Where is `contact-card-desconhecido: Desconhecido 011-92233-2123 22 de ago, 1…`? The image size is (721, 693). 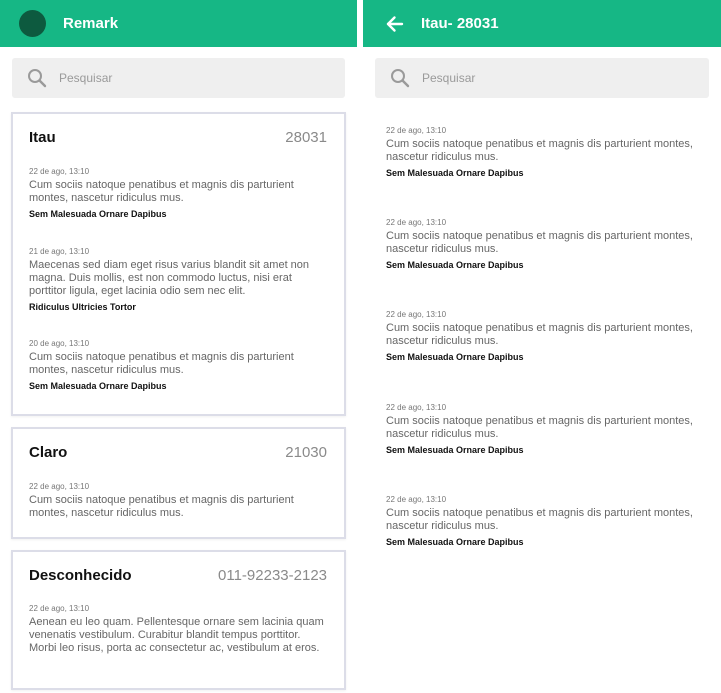
contact-card-desconhecido: Desconhecido 011-92233-2123 22 de ago, 1… is located at coordinates (178, 620).